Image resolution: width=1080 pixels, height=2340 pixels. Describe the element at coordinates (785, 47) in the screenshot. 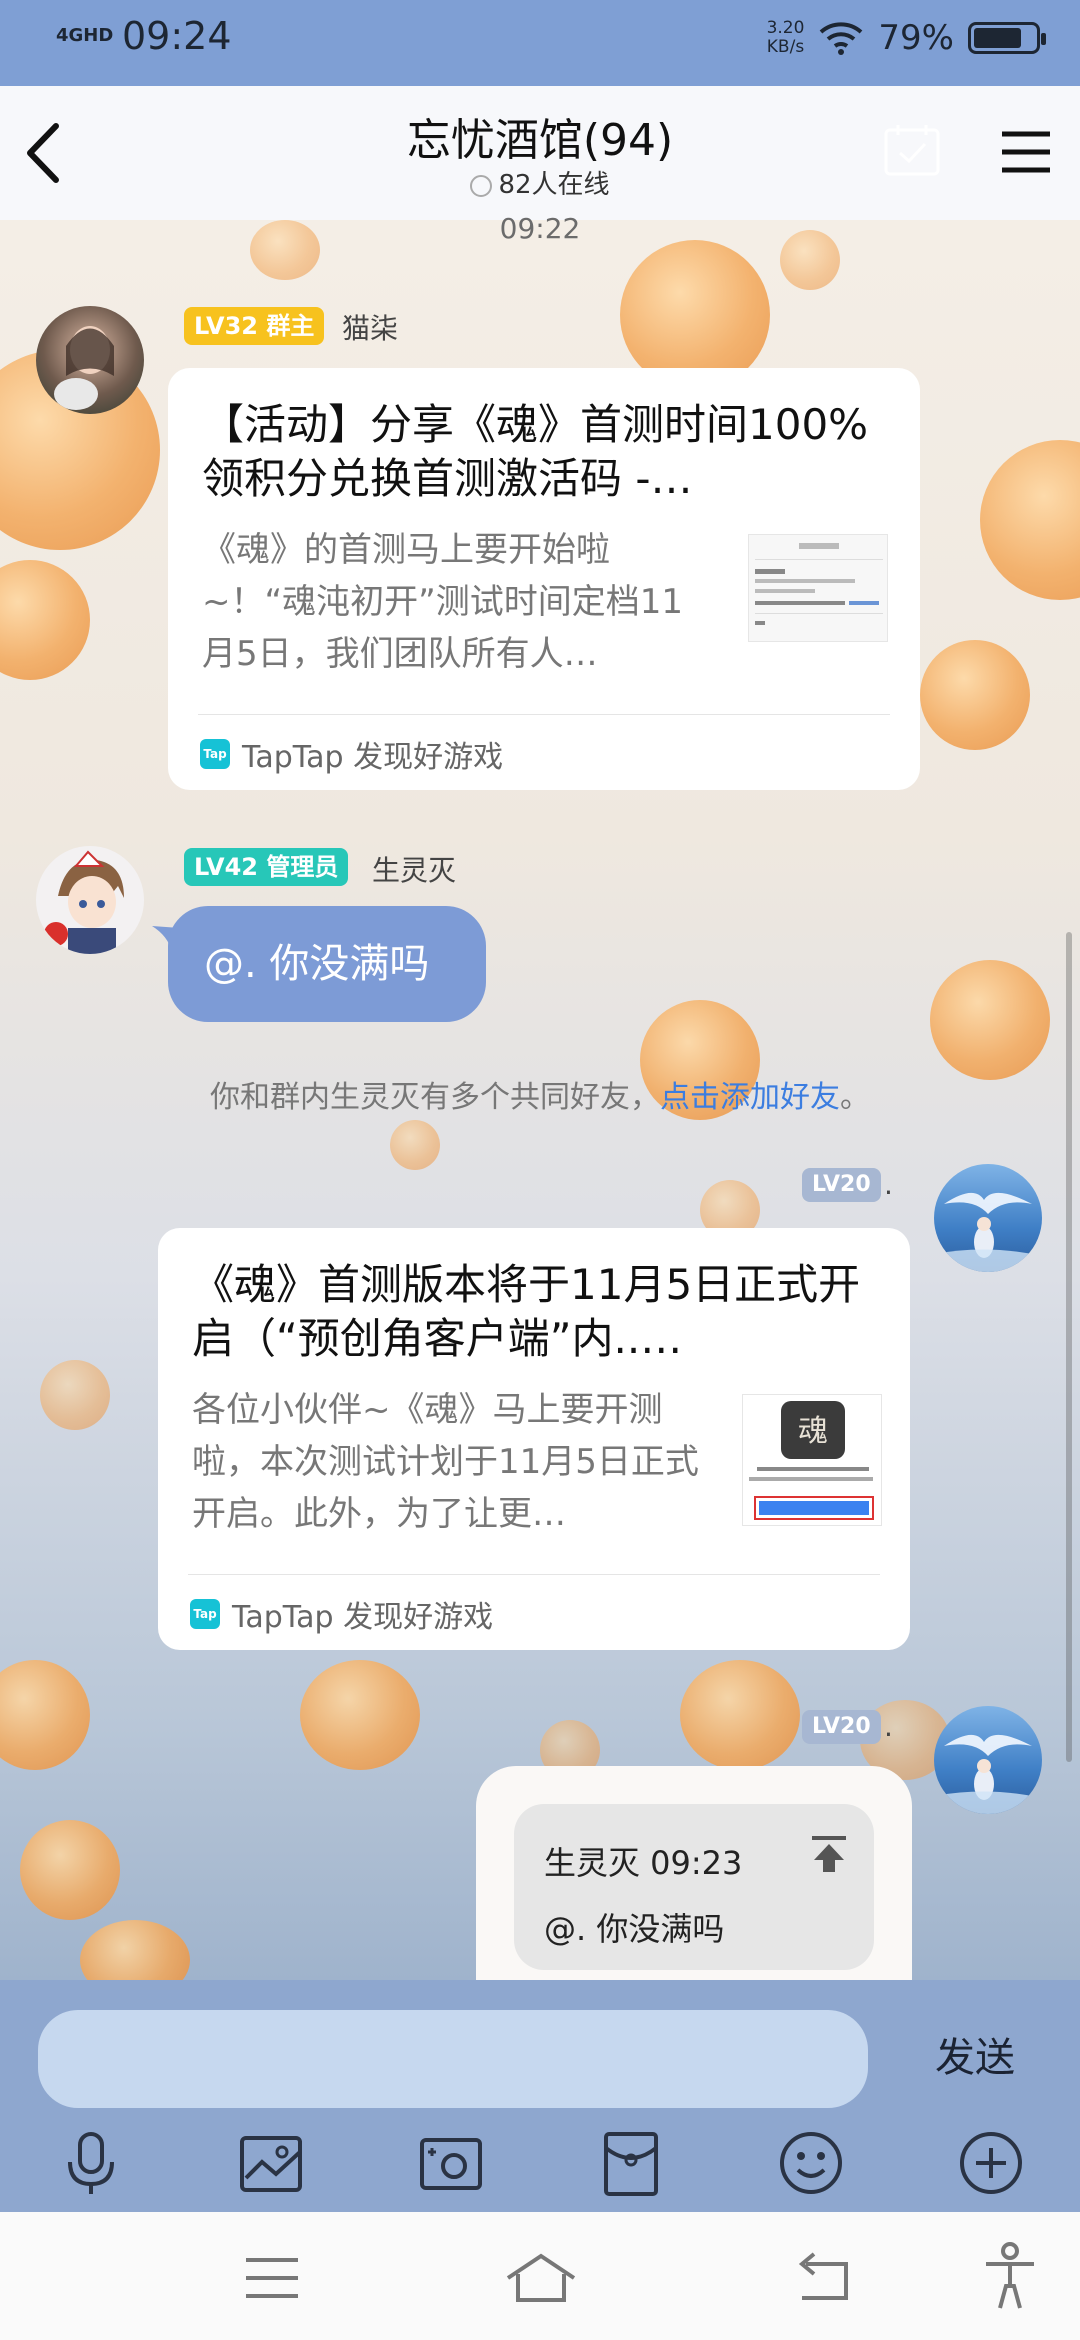

I see `speed-unit: KB/s` at that location.